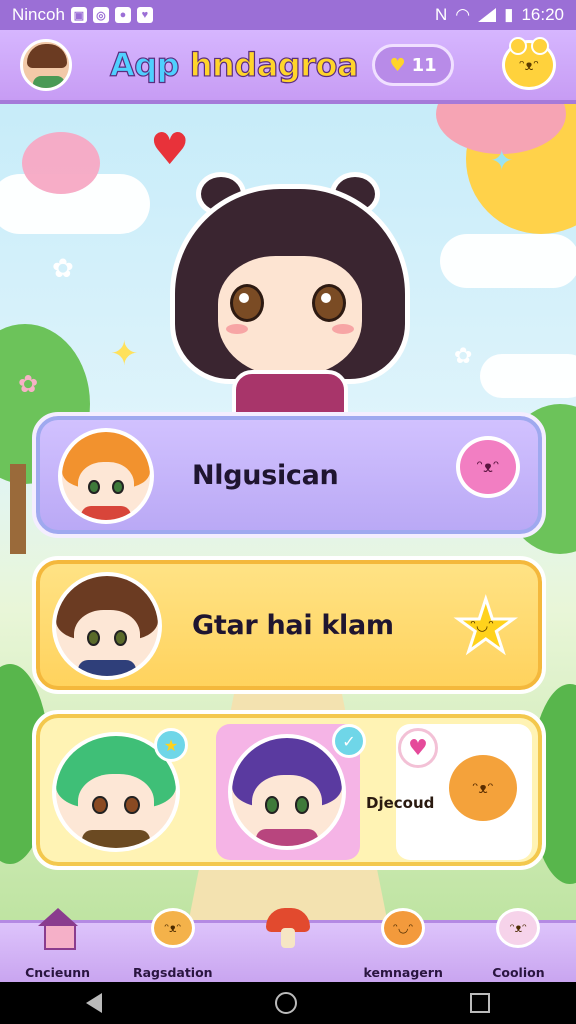 This screenshot has width=576, height=1024. I want to click on nav-label: Coolion, so click(518, 972).